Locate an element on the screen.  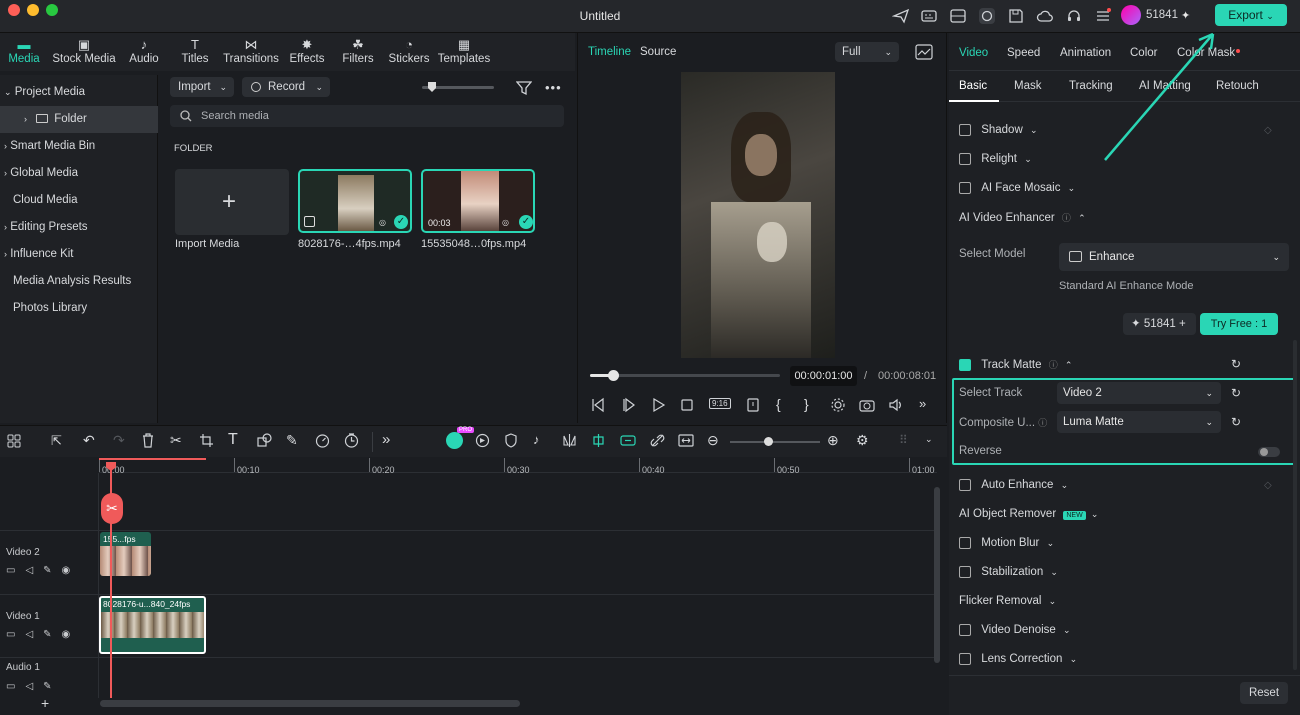
media-thumb-2: 00:03 ◎ ✓ is located at coordinates (478, 201).